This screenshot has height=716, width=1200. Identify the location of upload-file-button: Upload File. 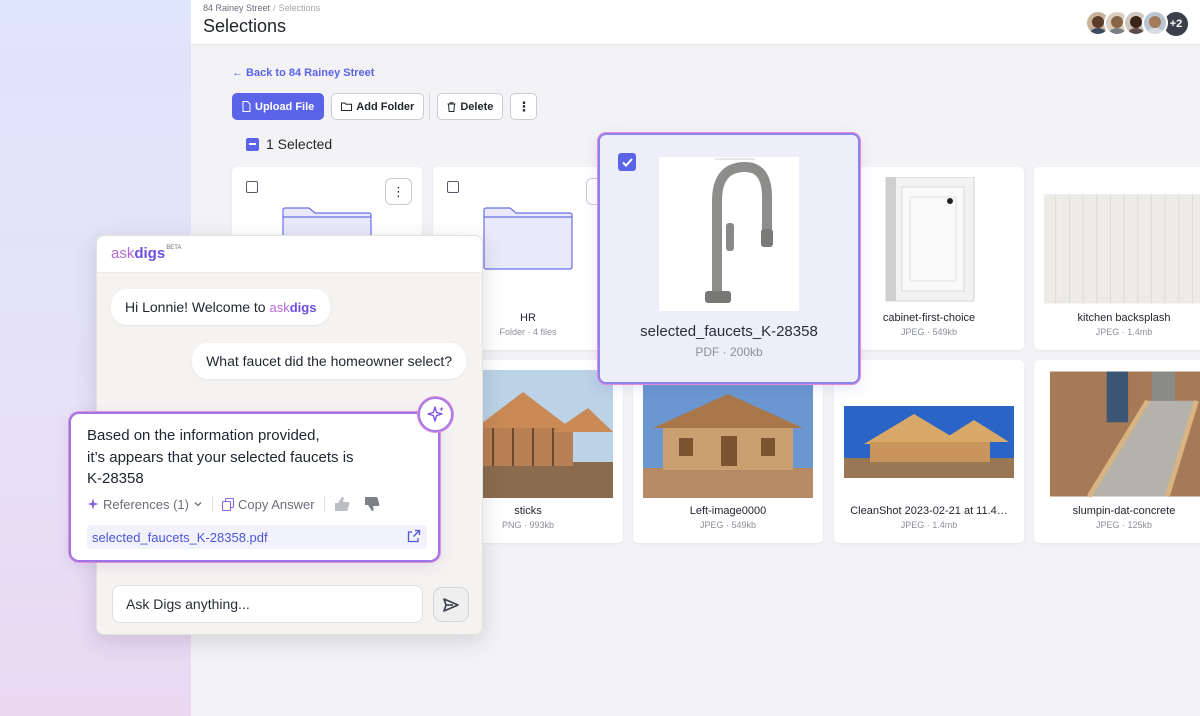
(278, 106).